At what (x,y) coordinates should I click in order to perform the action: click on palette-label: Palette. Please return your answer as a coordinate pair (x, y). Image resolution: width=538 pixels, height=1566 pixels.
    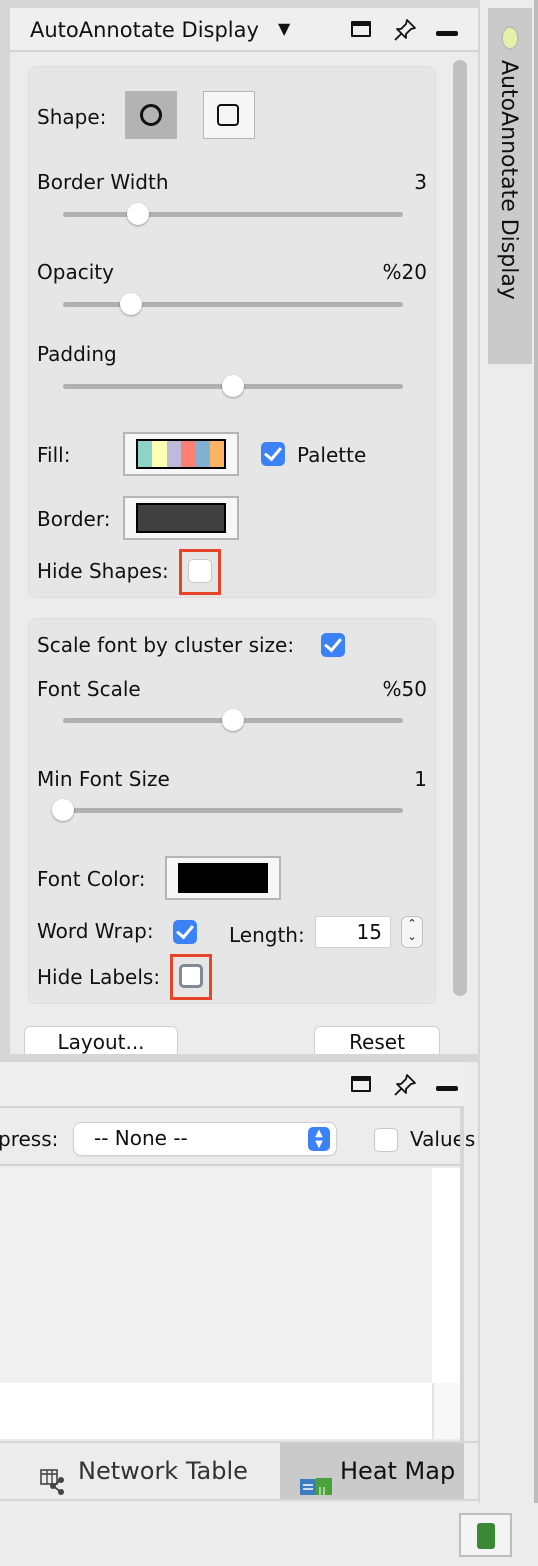
    Looking at the image, I should click on (332, 455).